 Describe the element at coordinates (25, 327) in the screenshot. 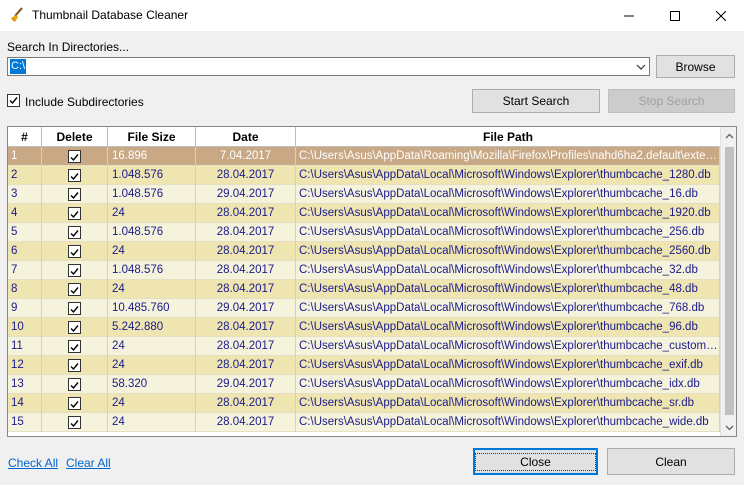

I see `row-number: 10` at that location.